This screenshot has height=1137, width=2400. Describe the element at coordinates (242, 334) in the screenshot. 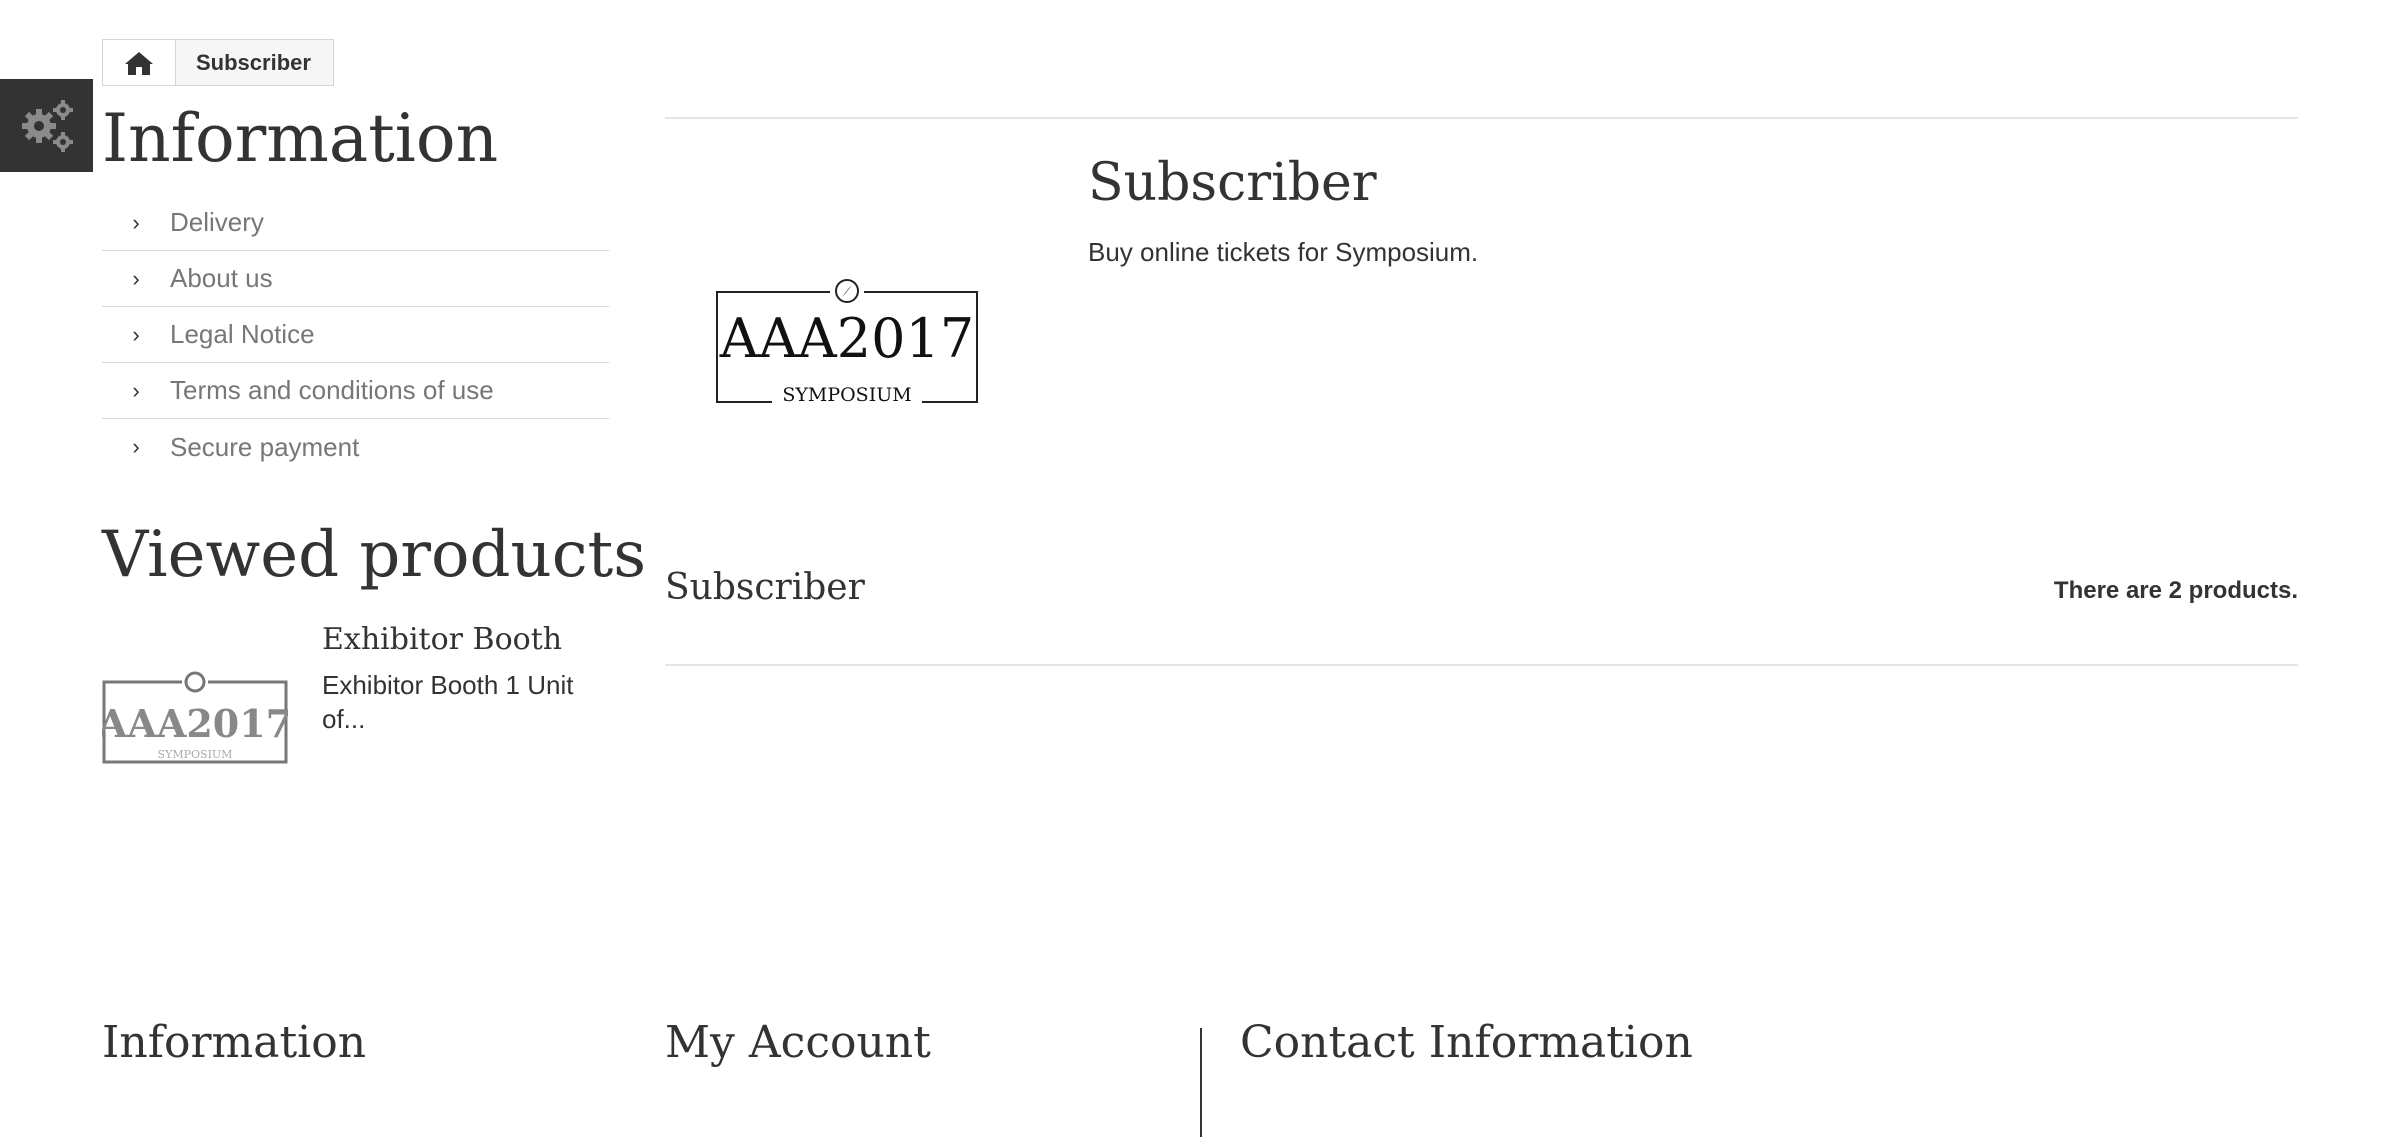

I see `information-link-label: Legal Notice` at that location.